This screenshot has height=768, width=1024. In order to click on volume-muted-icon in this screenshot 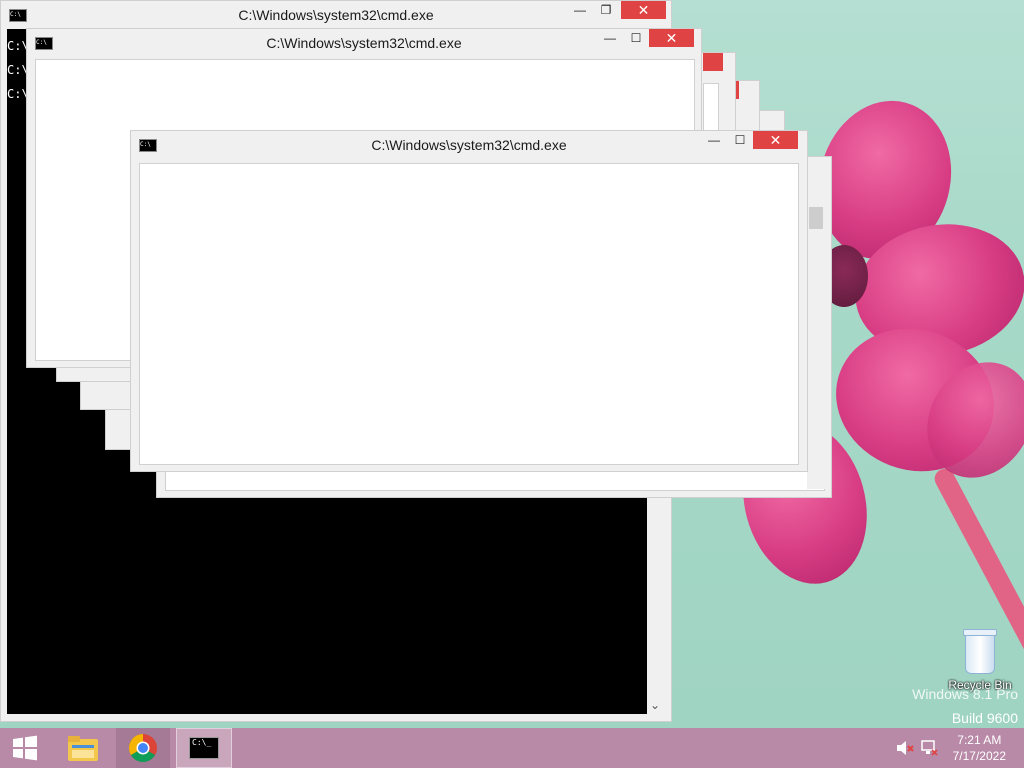, I will do `click(905, 748)`.